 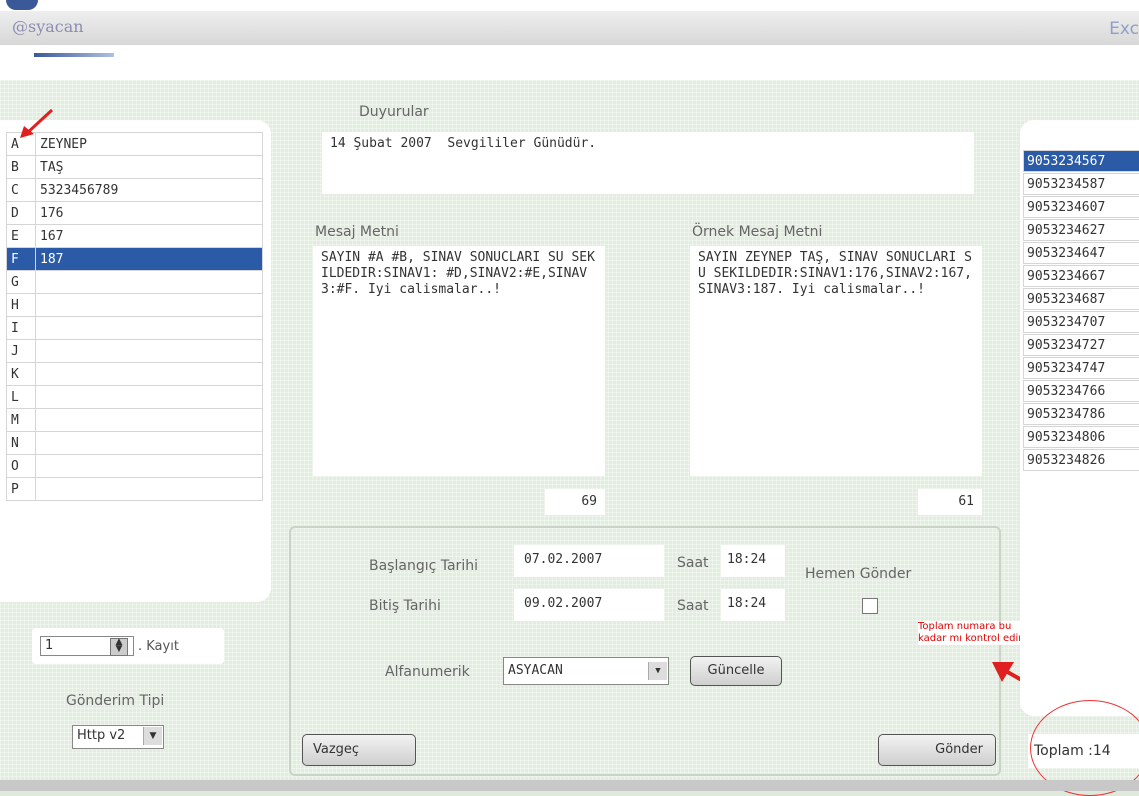 What do you see at coordinates (149, 167) in the screenshot?
I see `variable-value: TAŞ` at bounding box center [149, 167].